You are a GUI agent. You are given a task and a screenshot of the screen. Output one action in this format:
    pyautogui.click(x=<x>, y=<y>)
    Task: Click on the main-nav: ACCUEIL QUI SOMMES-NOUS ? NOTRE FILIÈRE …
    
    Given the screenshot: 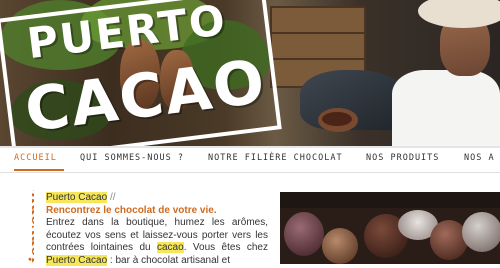 What is the action you would take?
    pyautogui.click(x=250, y=160)
    